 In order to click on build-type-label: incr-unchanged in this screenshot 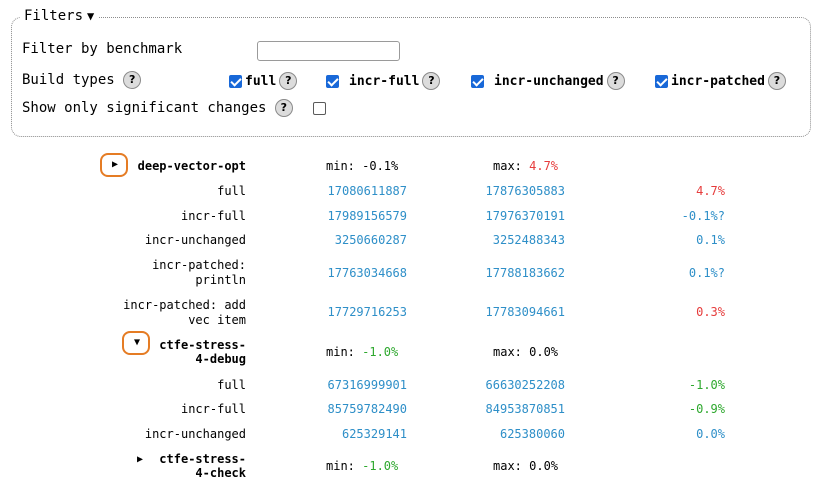, I will do `click(549, 81)`.